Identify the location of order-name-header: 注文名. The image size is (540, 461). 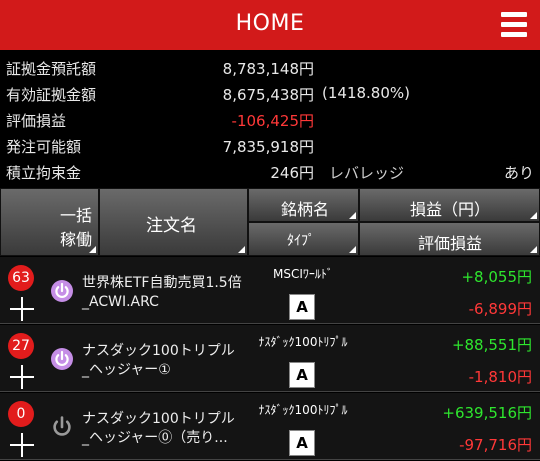
(173, 222).